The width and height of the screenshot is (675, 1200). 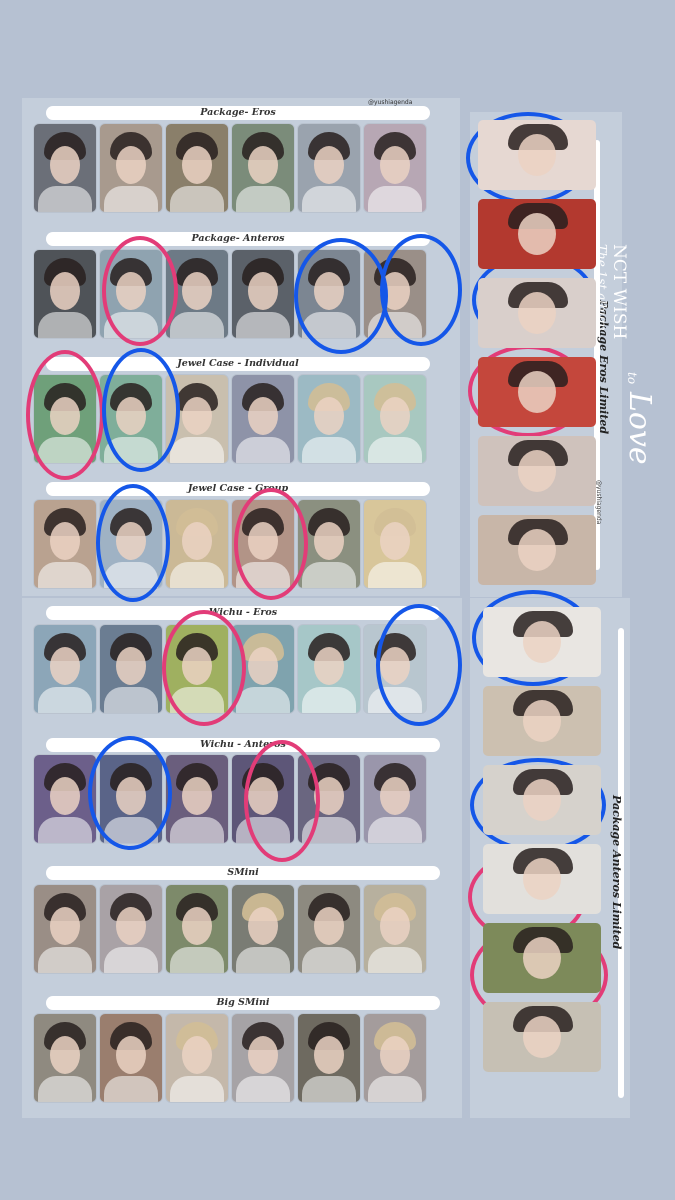 What do you see at coordinates (230, 544) in the screenshot?
I see `card-row-jewel-group` at bounding box center [230, 544].